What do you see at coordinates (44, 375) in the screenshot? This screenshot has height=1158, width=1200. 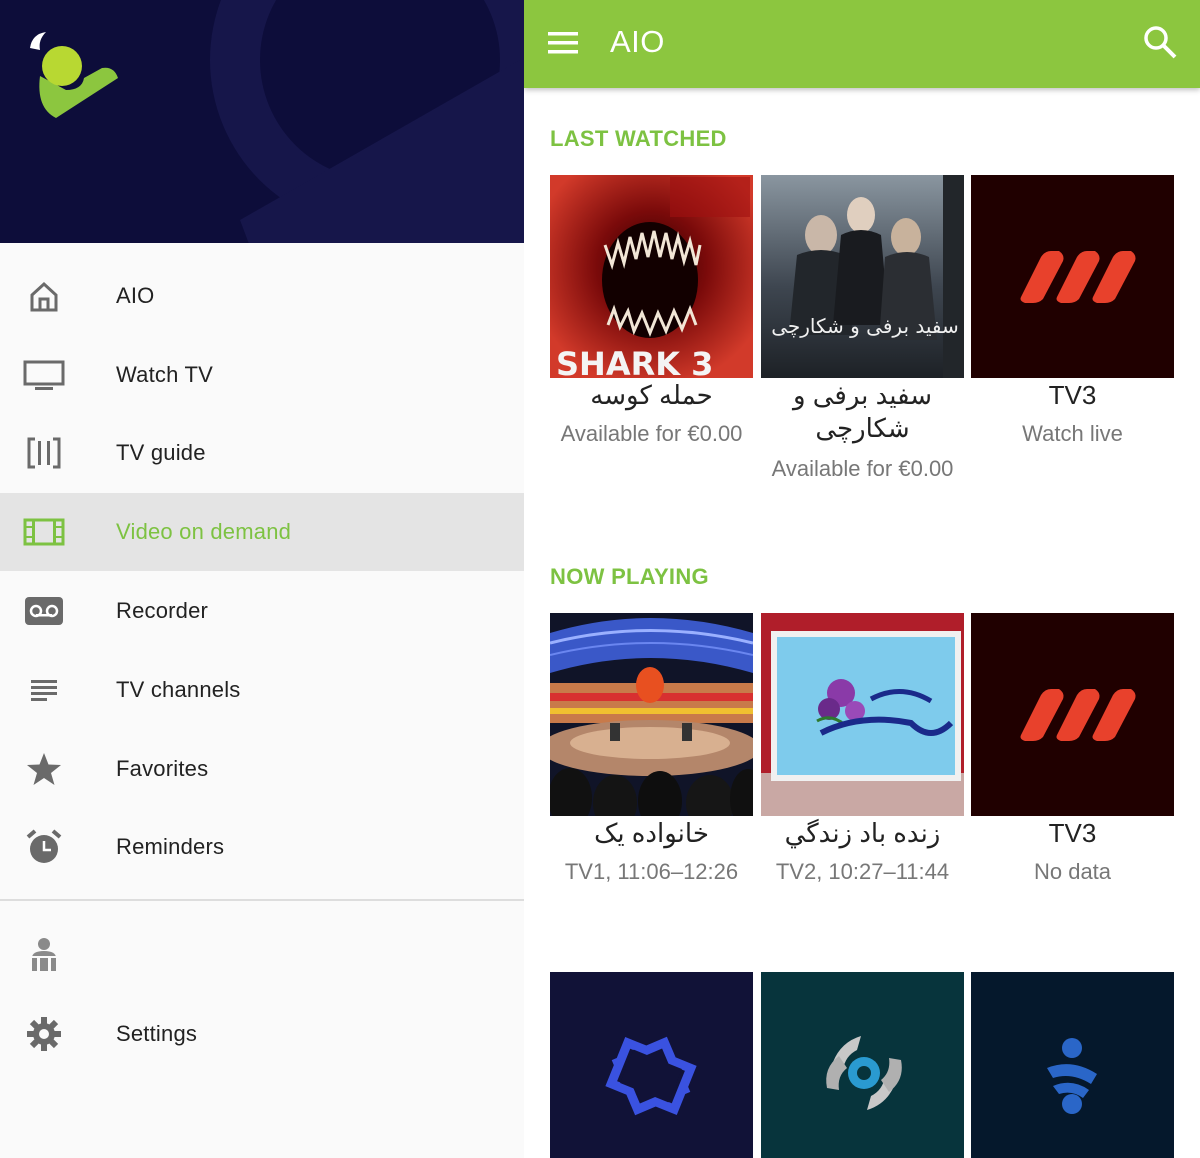 I see `tv-icon` at bounding box center [44, 375].